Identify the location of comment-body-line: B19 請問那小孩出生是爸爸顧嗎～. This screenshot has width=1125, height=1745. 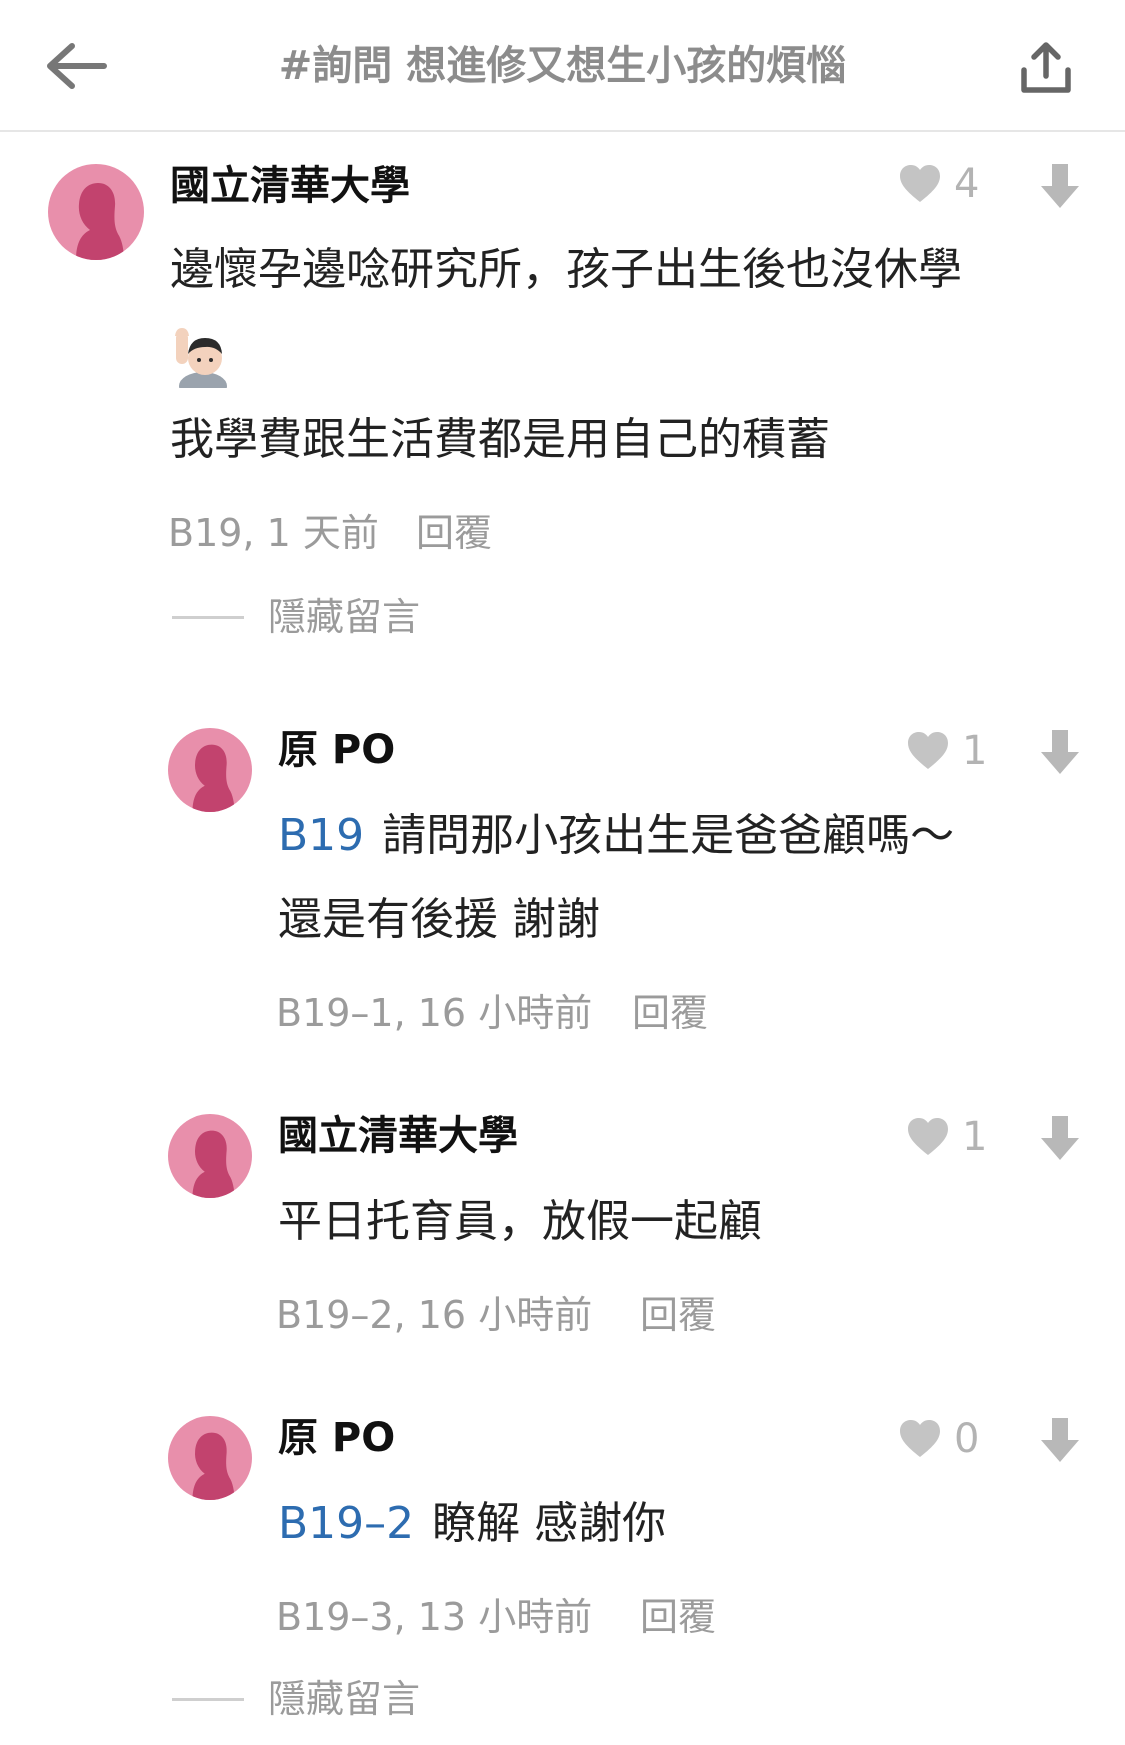
(616, 836).